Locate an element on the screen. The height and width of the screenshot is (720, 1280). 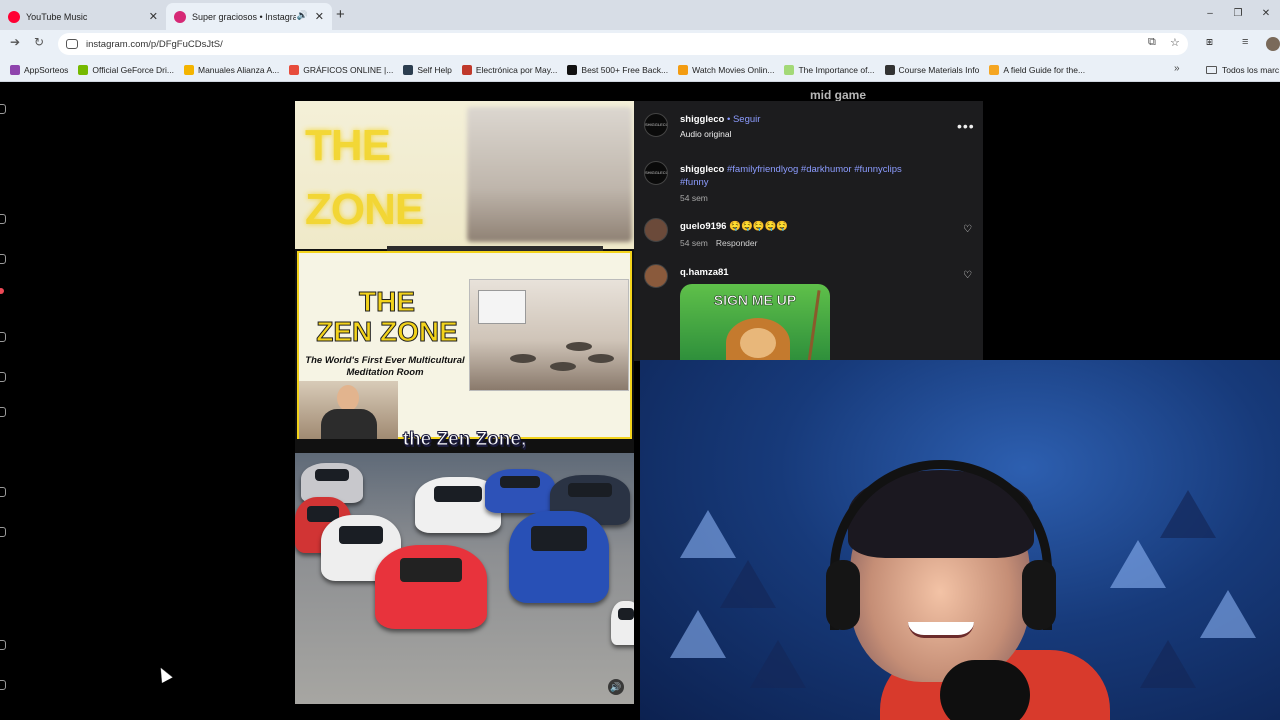
mouse-cursor-icon is located at coordinates (164, 674).